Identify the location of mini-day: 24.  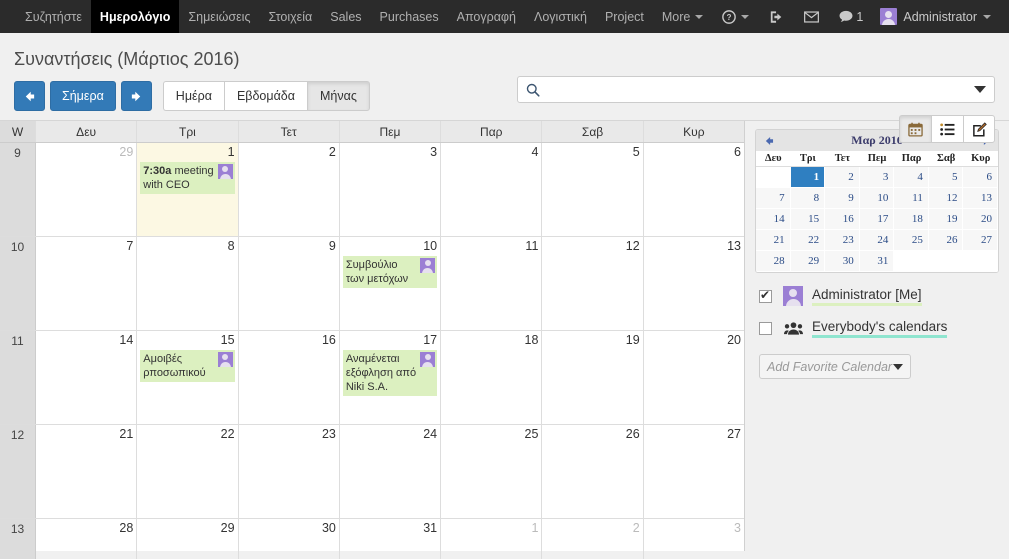
(877, 240).